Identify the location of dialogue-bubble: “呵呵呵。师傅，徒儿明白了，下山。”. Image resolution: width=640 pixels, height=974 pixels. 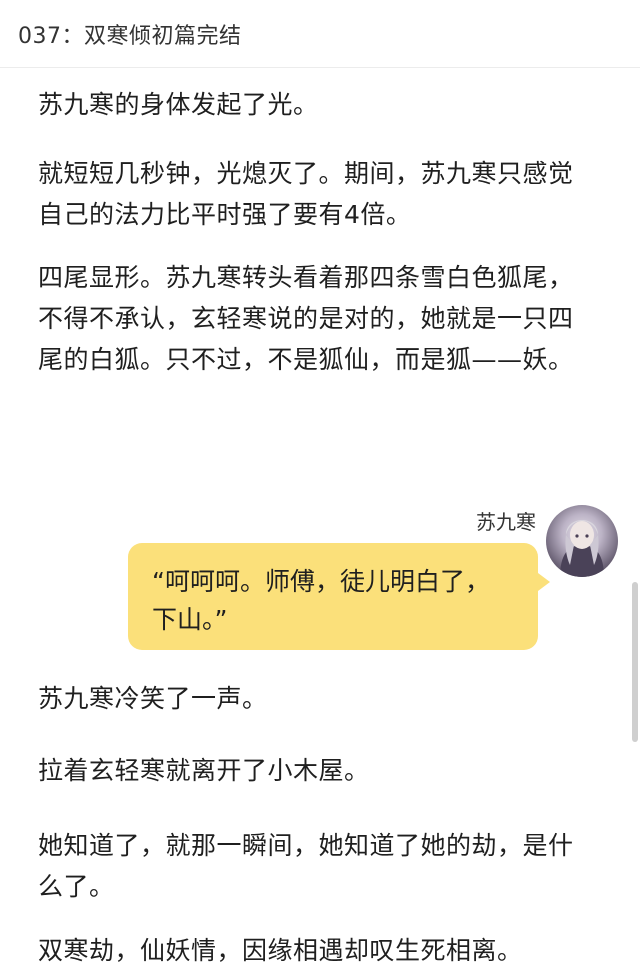
(339, 596).